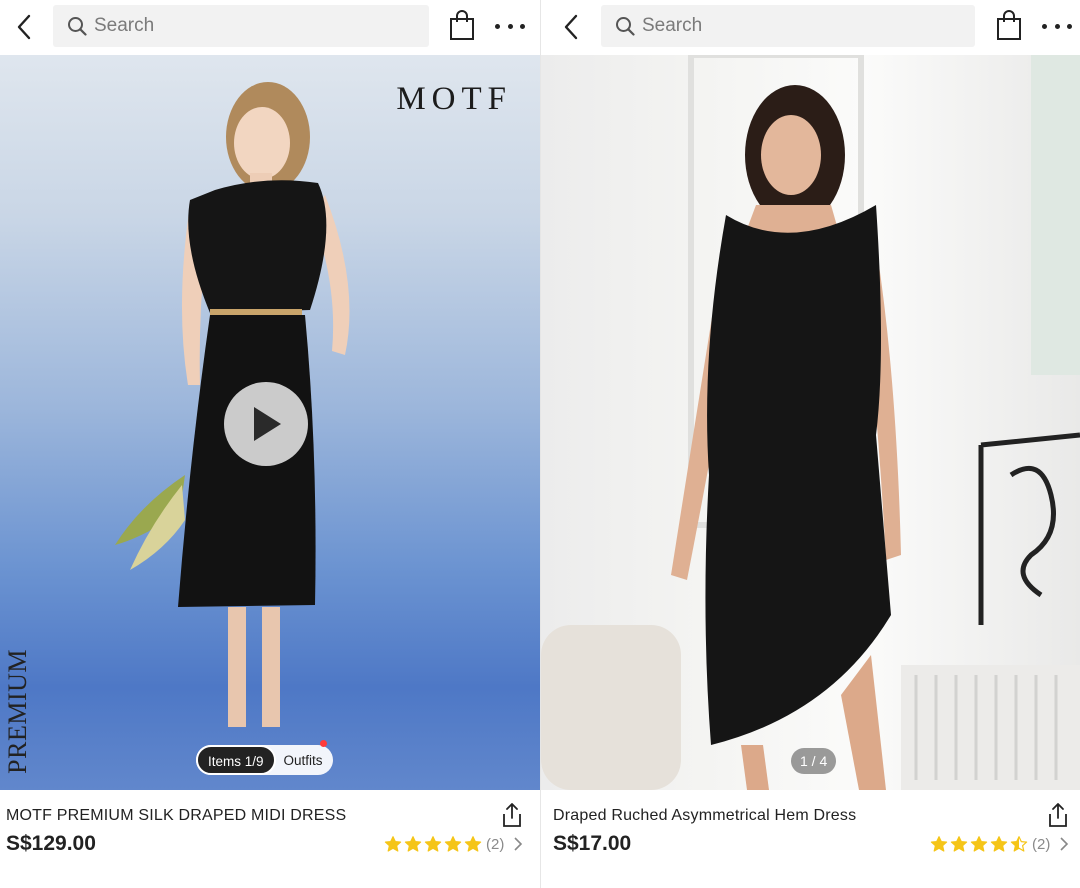 The image size is (1080, 888). I want to click on product-title: Draped Ruched Asymmetrical Hem Dress, so click(704, 816).